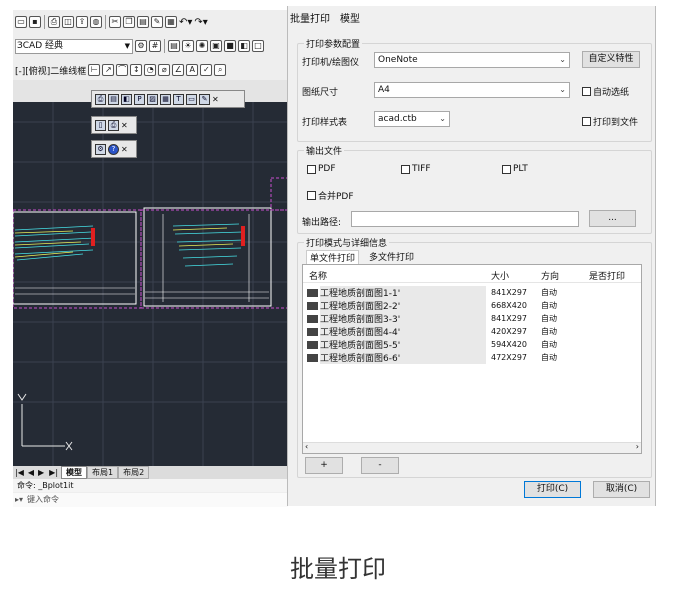 The width and height of the screenshot is (676, 595). Describe the element at coordinates (143, 22) in the screenshot. I see `paste-icon: ▤` at that location.